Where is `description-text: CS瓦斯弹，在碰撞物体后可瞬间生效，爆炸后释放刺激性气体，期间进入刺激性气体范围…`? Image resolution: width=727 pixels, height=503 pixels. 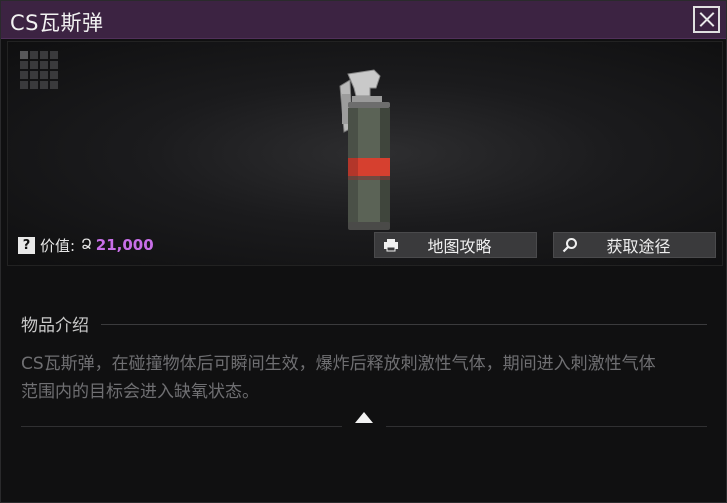 description-text: CS瓦斯弹，在碰撞物体后可瞬间生效，爆炸后释放刺激性气体，期间进入刺激性气体范围… is located at coordinates (338, 378).